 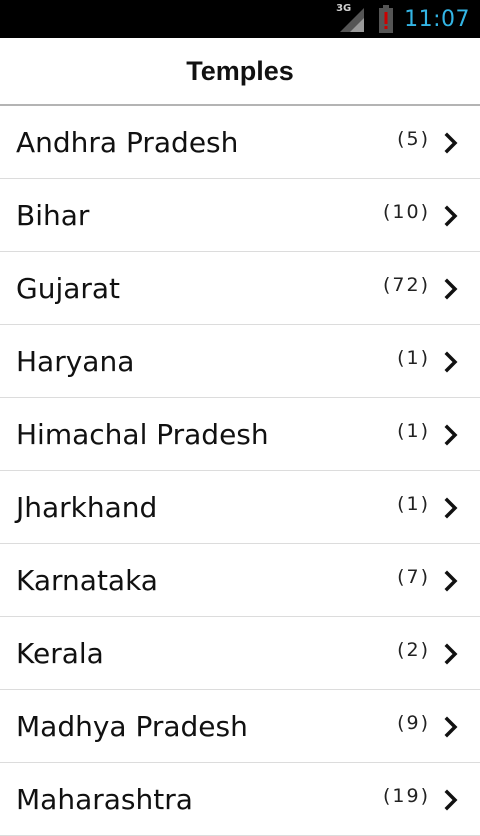 I want to click on list-item-label: Madhya Pradesh, so click(x=132, y=726).